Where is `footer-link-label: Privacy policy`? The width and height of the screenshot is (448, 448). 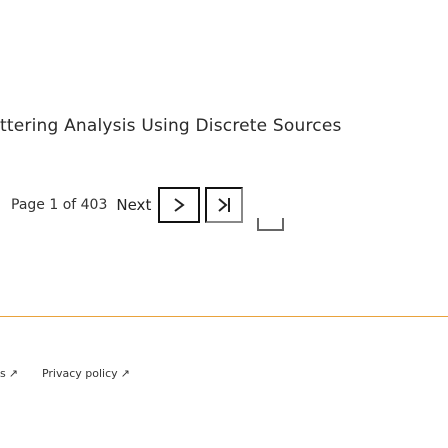 footer-link-label: Privacy policy is located at coordinates (79, 373).